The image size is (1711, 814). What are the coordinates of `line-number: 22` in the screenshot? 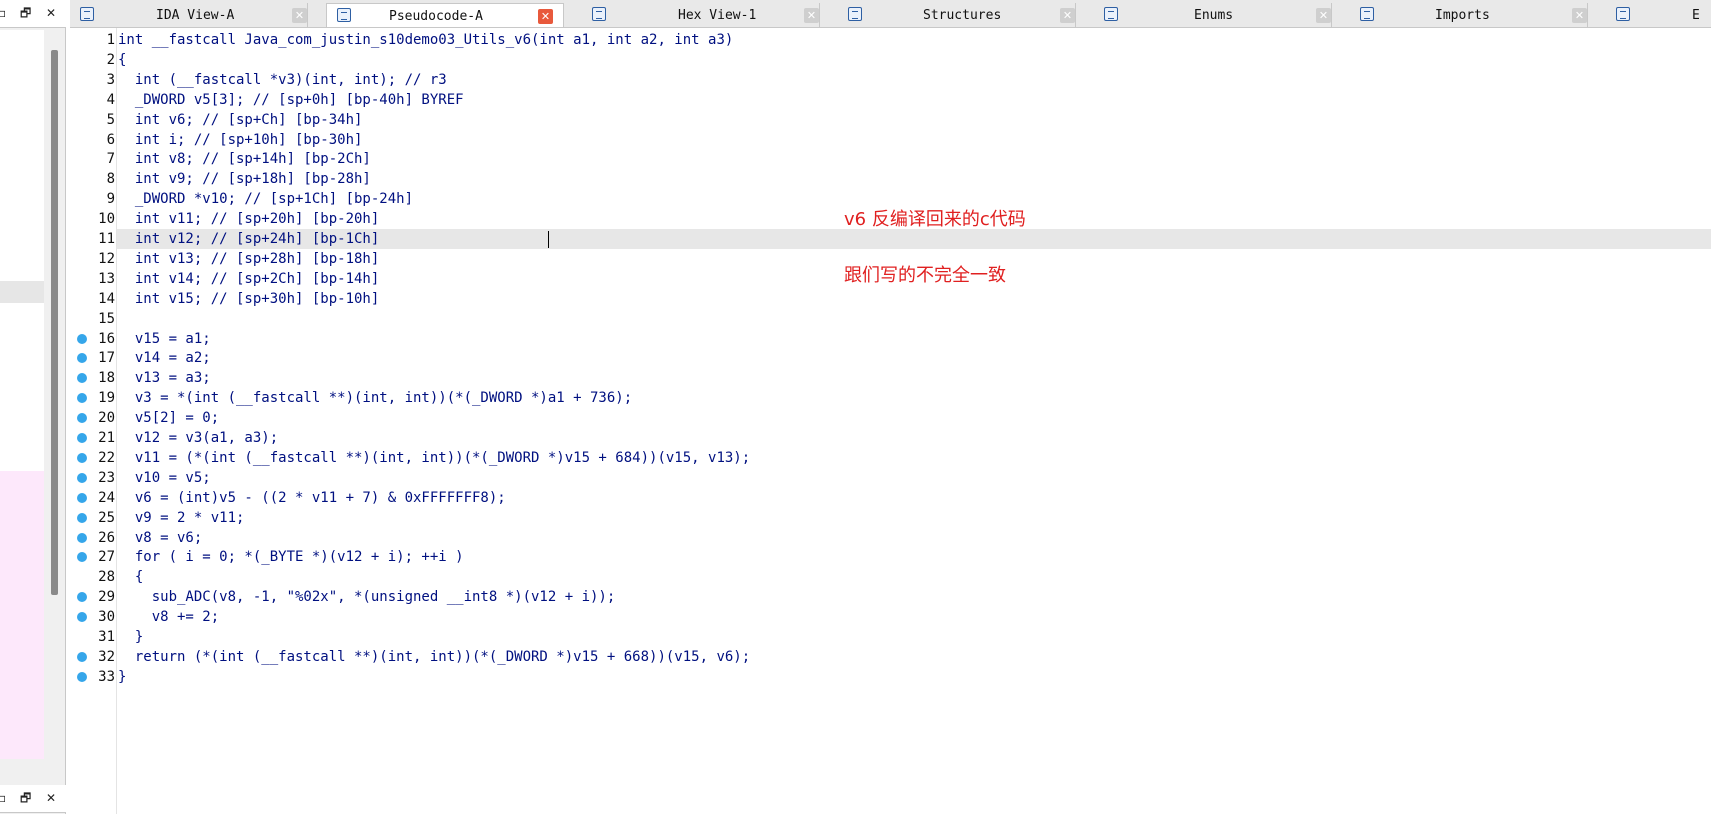 It's located at (106, 457).